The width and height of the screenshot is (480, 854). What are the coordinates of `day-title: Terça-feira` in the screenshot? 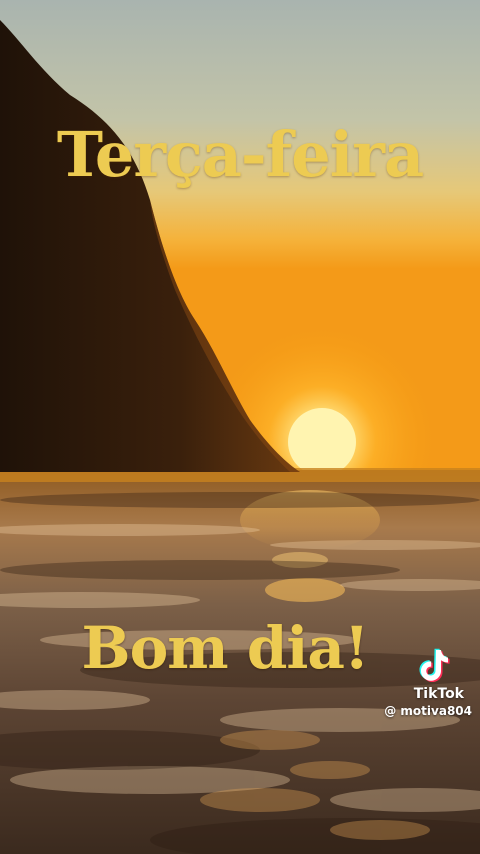 It's located at (240, 154).